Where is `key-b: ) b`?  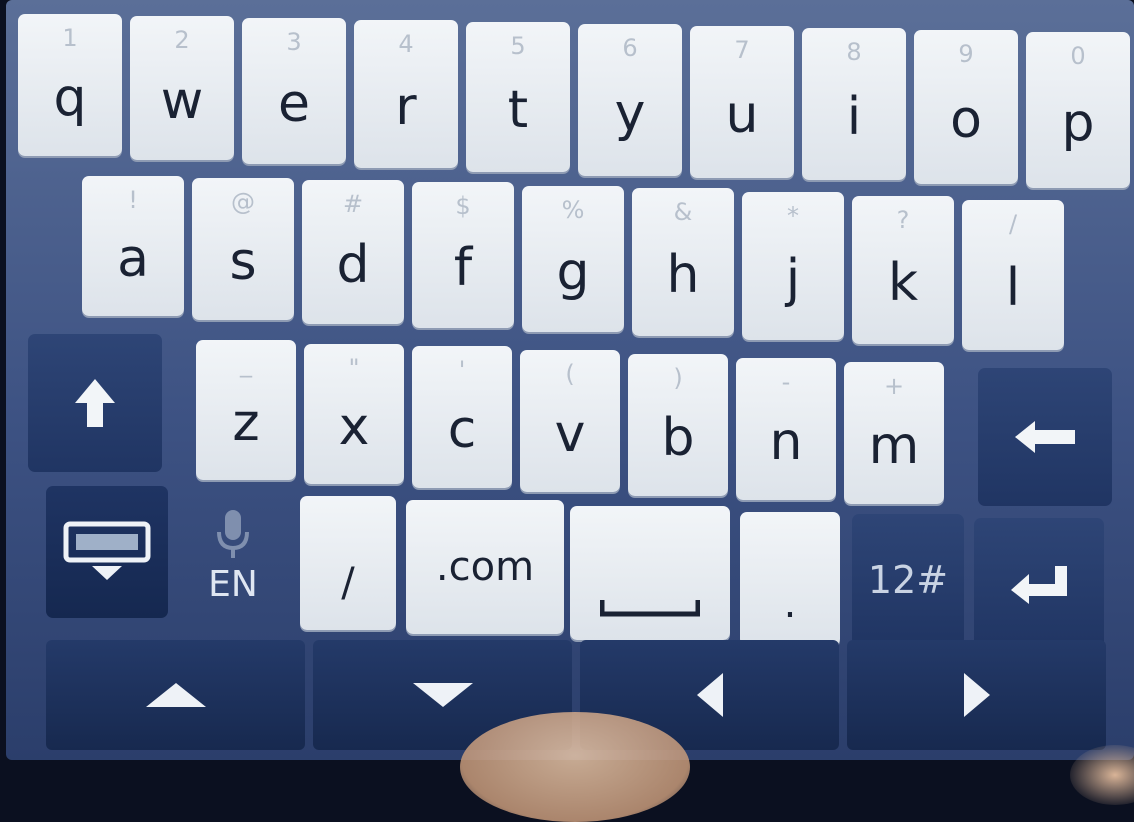
key-b: ) b is located at coordinates (678, 425).